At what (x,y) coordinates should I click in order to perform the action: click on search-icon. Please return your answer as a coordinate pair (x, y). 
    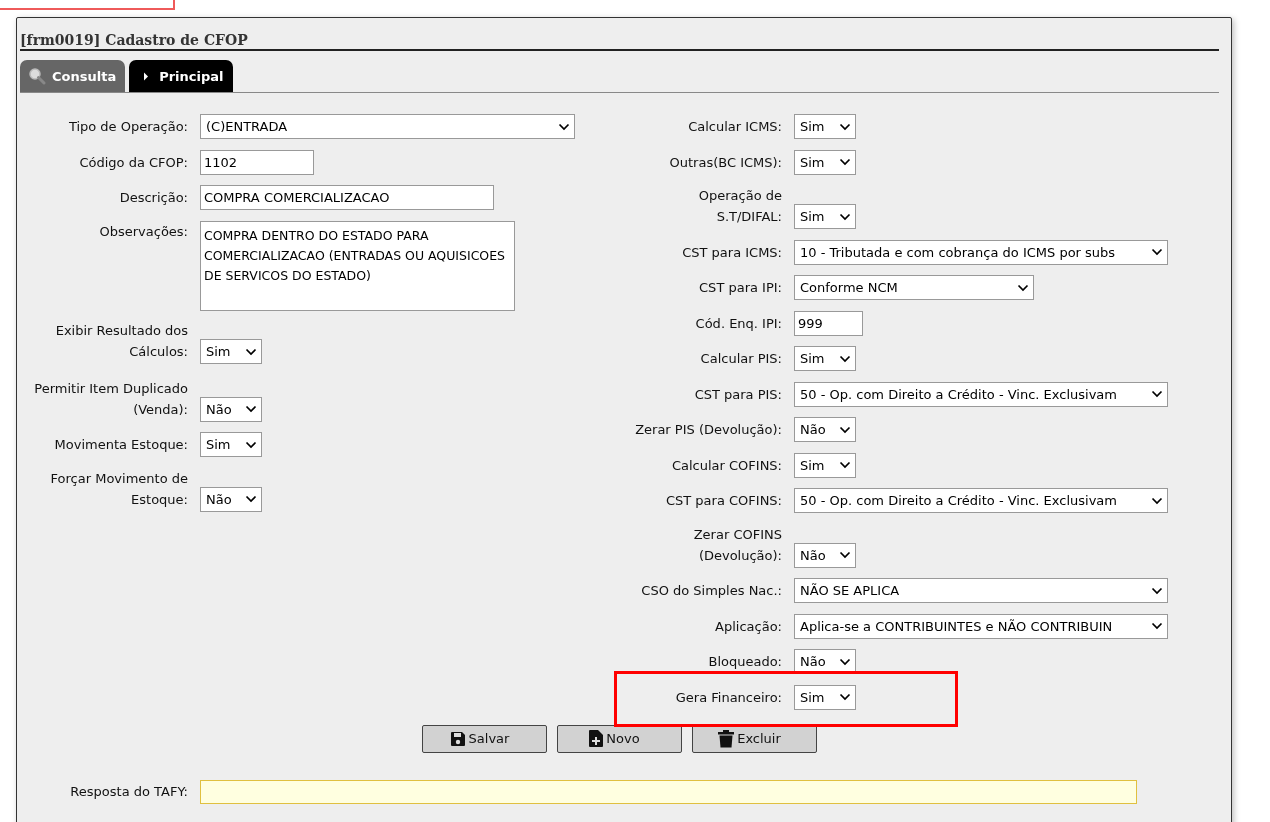
    Looking at the image, I should click on (37, 76).